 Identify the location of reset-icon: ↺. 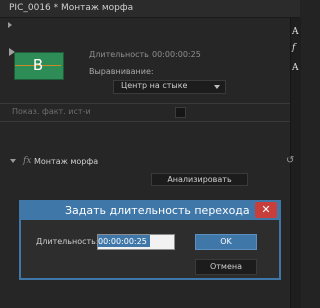
(290, 160).